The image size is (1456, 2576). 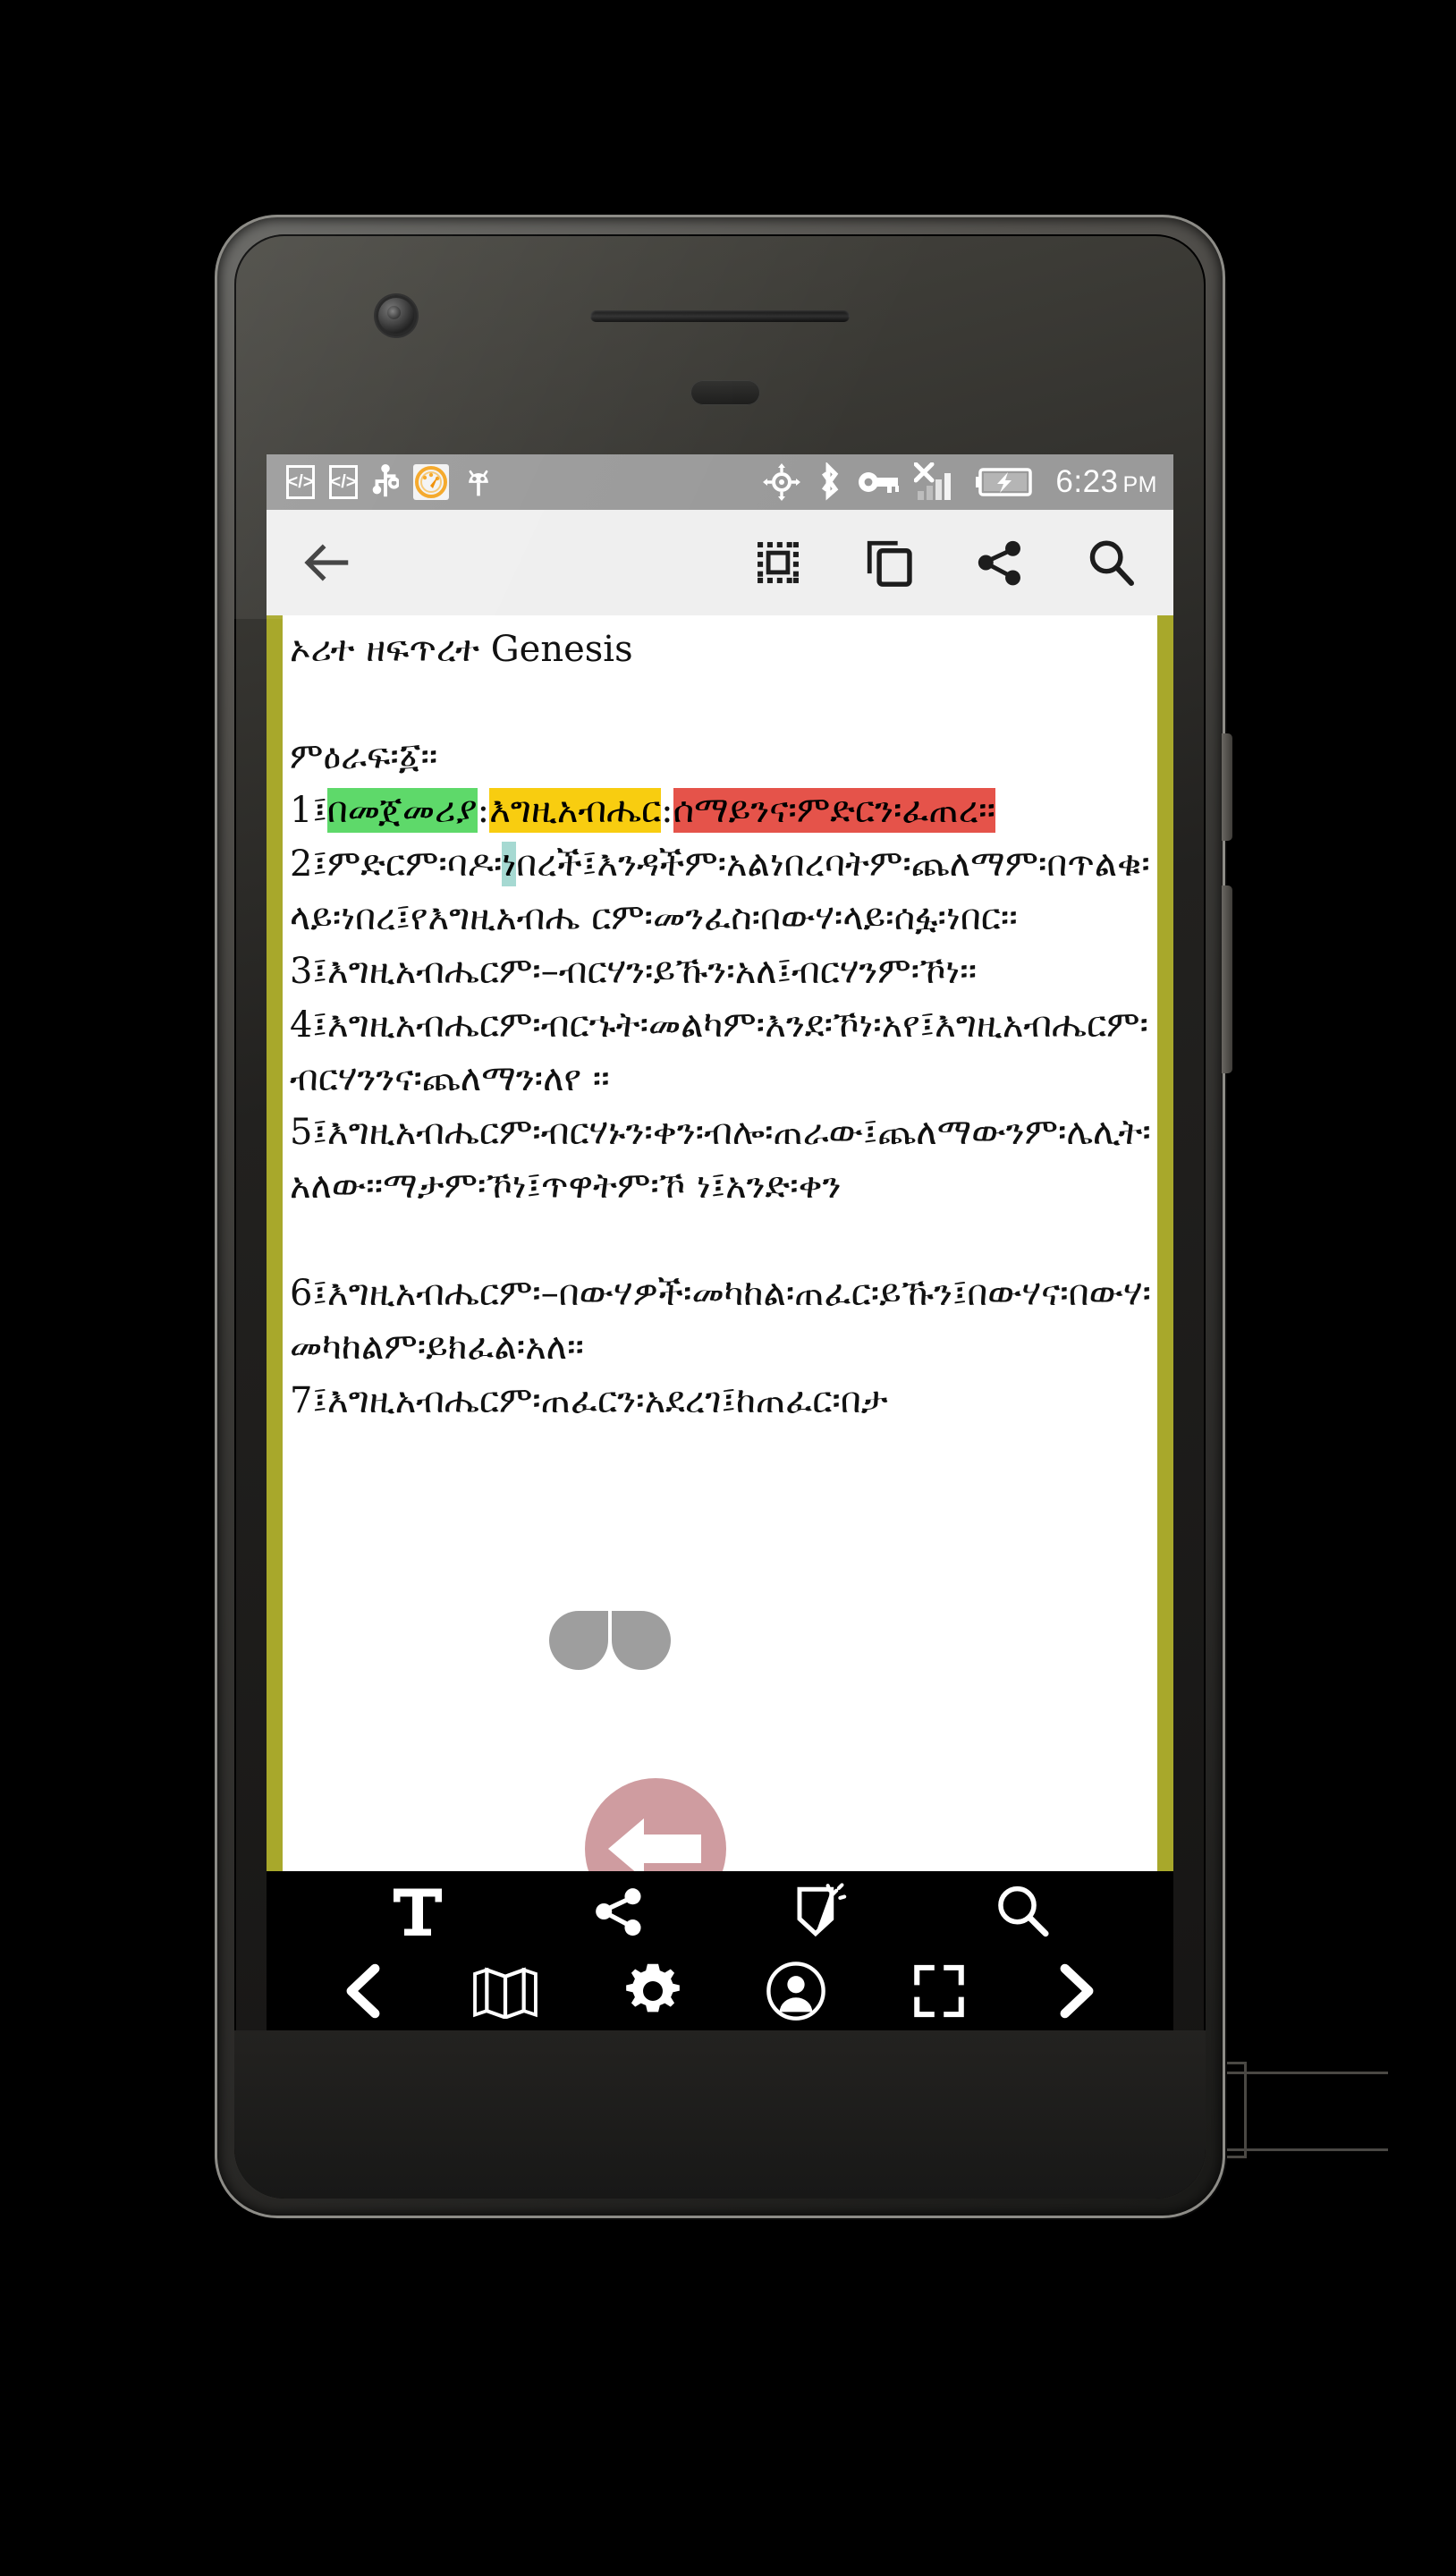 What do you see at coordinates (652, 1987) in the screenshot?
I see `gear-icon` at bounding box center [652, 1987].